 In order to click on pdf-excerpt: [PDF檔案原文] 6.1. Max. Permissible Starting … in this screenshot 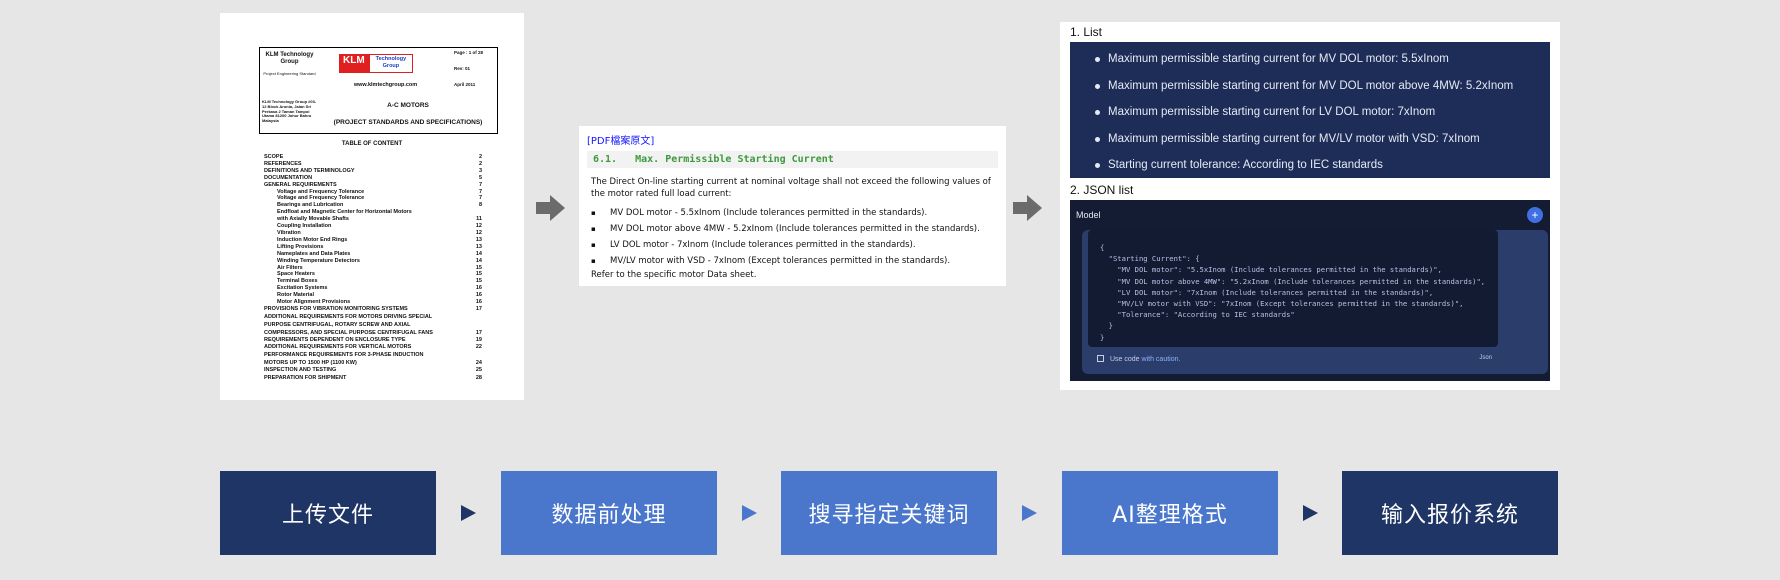, I will do `click(792, 206)`.